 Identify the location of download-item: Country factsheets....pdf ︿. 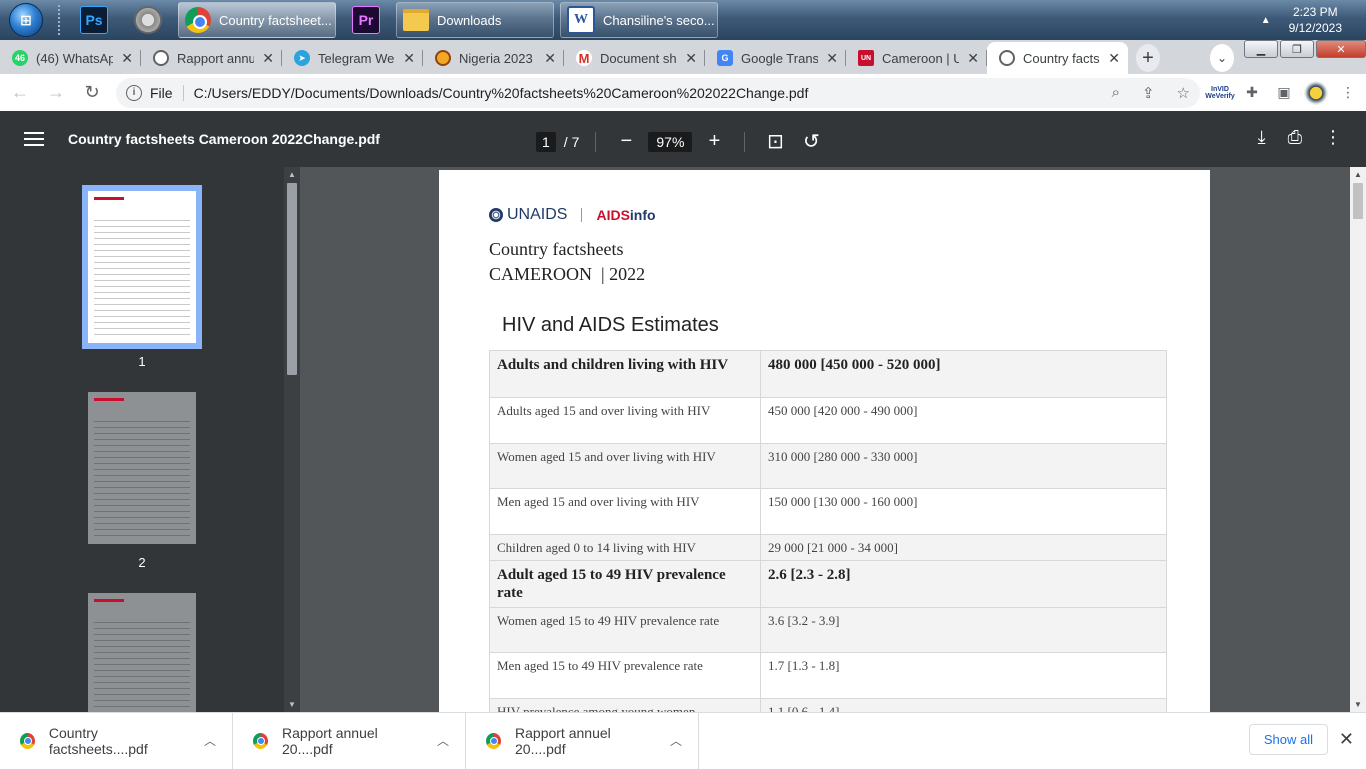
(116, 740).